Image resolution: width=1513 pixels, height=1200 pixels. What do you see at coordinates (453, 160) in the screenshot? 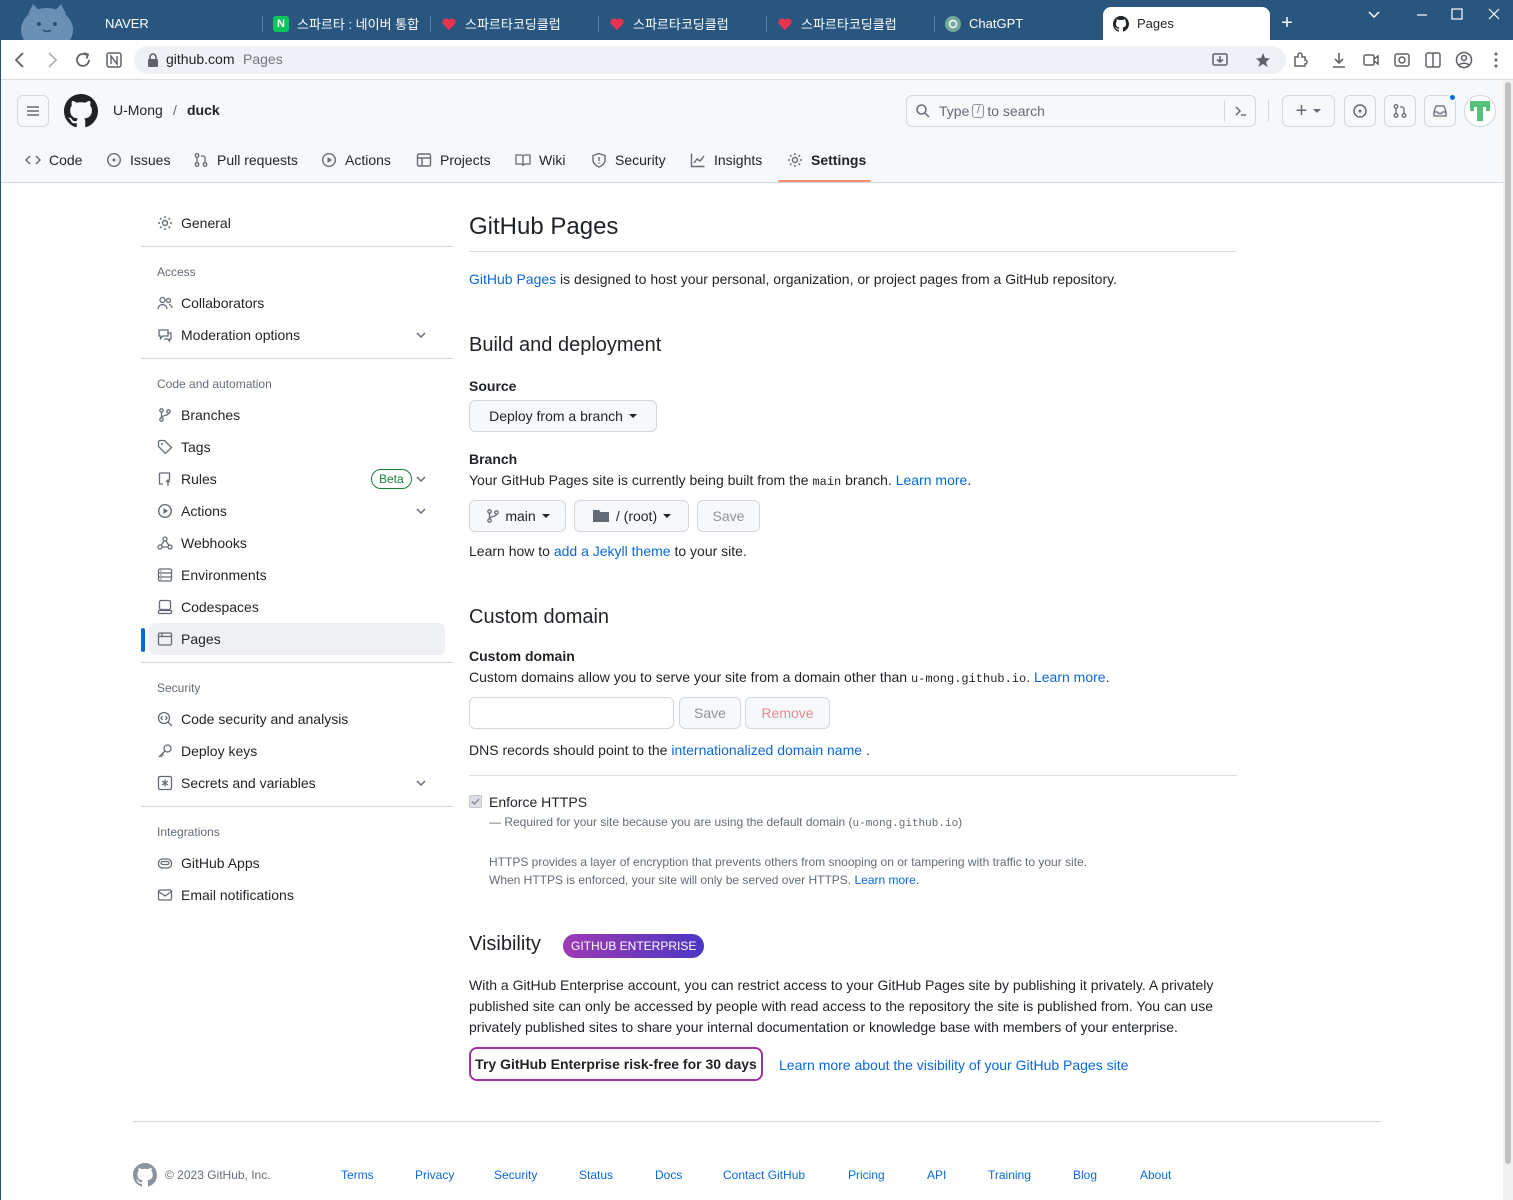
I see `tab-projects: Projects` at bounding box center [453, 160].